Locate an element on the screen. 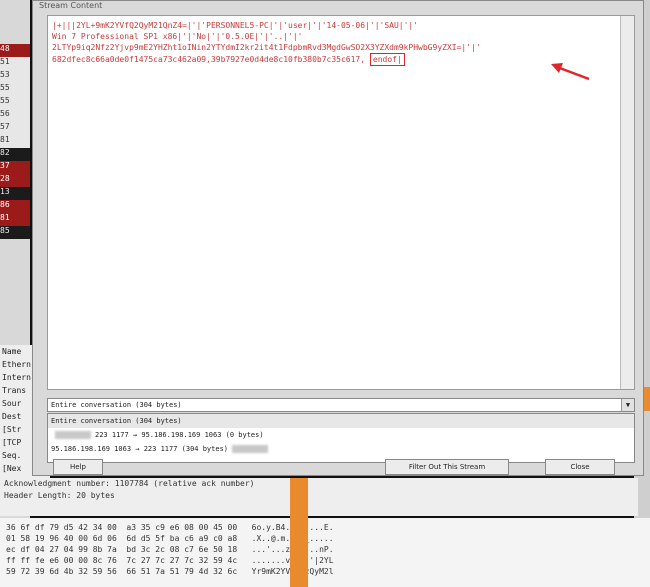 Image resolution: width=650 pixels, height=587 pixels. packet-row: 48 is located at coordinates (15, 50).